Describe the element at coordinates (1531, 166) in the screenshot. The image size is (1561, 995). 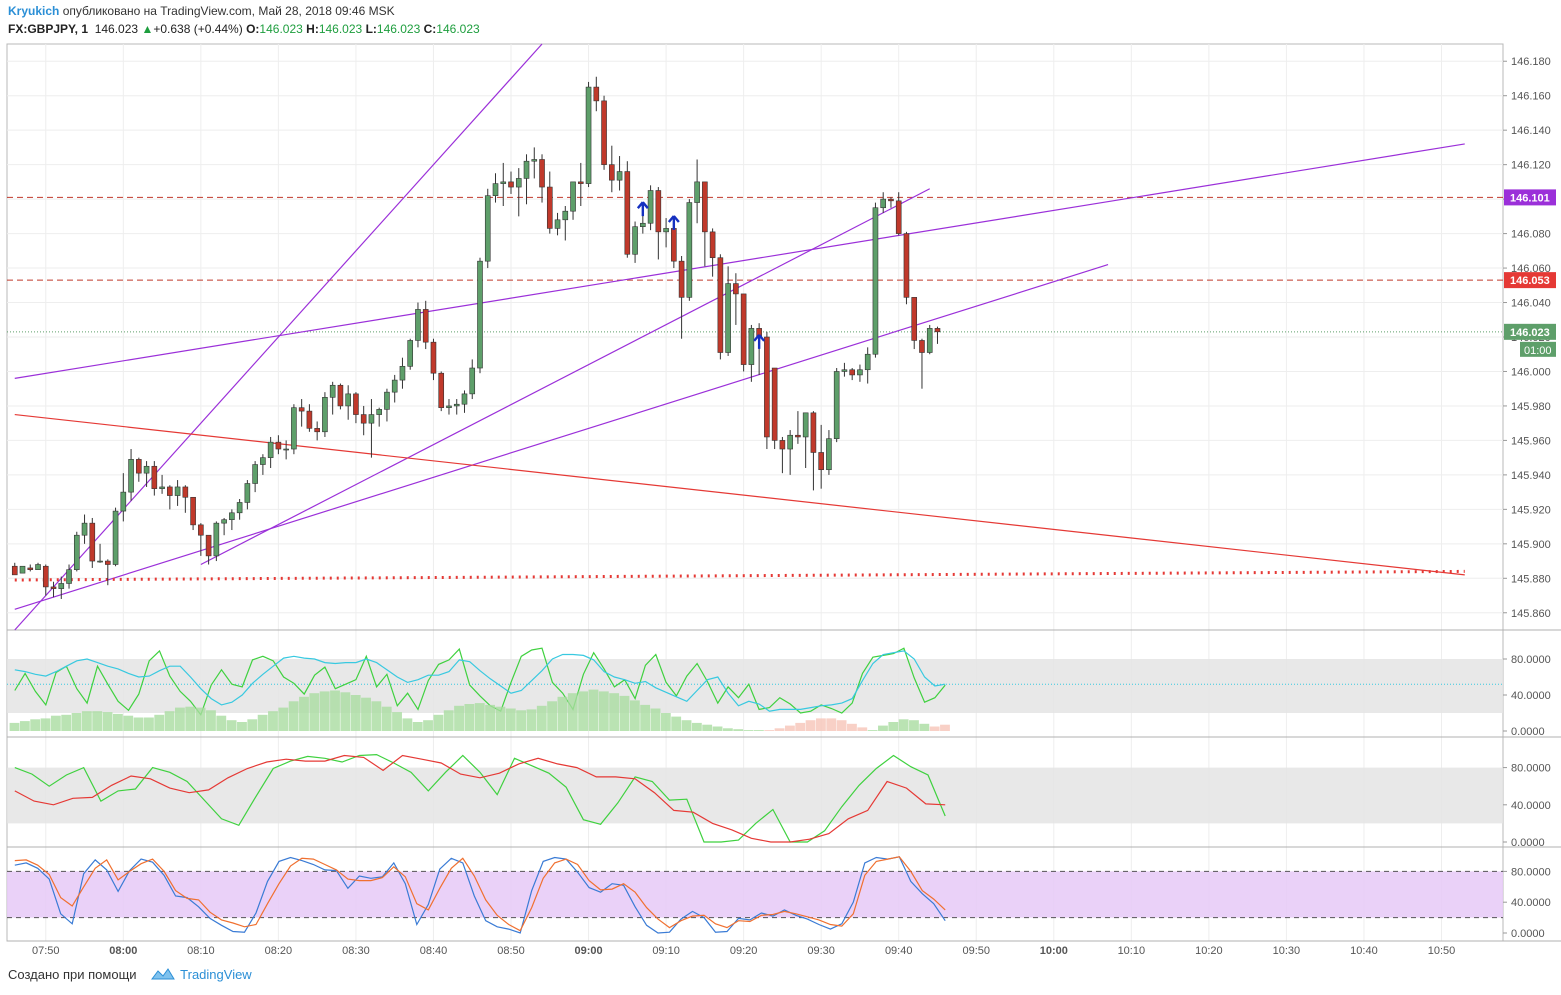
I see `y-tick-label: 146.120` at that location.